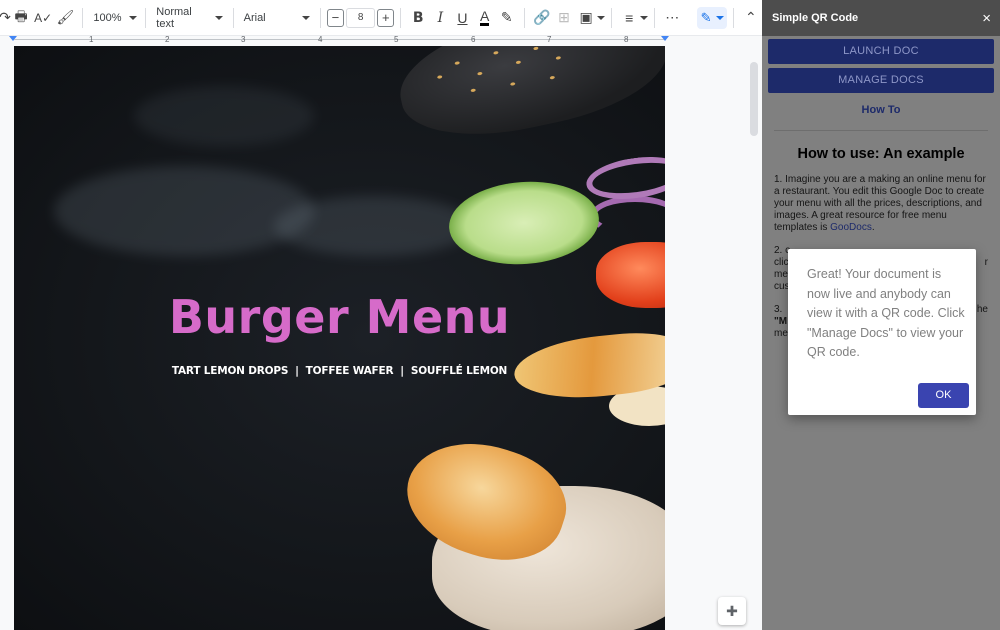 The width and height of the screenshot is (1000, 630). I want to click on onion-ring-image, so click(627, 216).